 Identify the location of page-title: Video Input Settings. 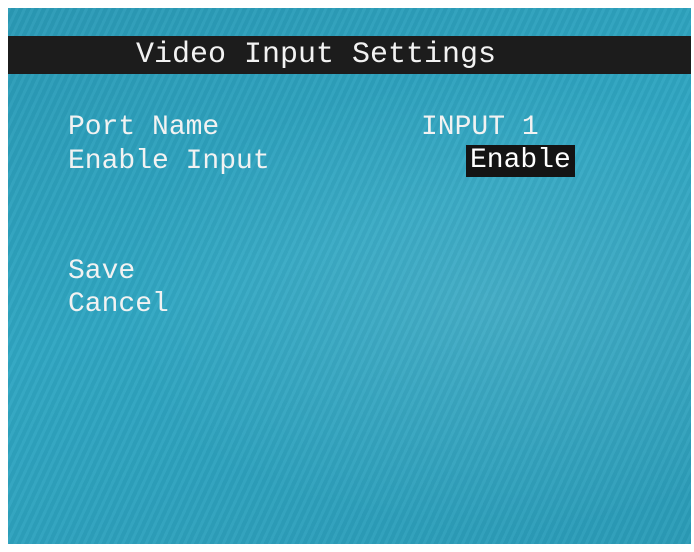
(316, 55).